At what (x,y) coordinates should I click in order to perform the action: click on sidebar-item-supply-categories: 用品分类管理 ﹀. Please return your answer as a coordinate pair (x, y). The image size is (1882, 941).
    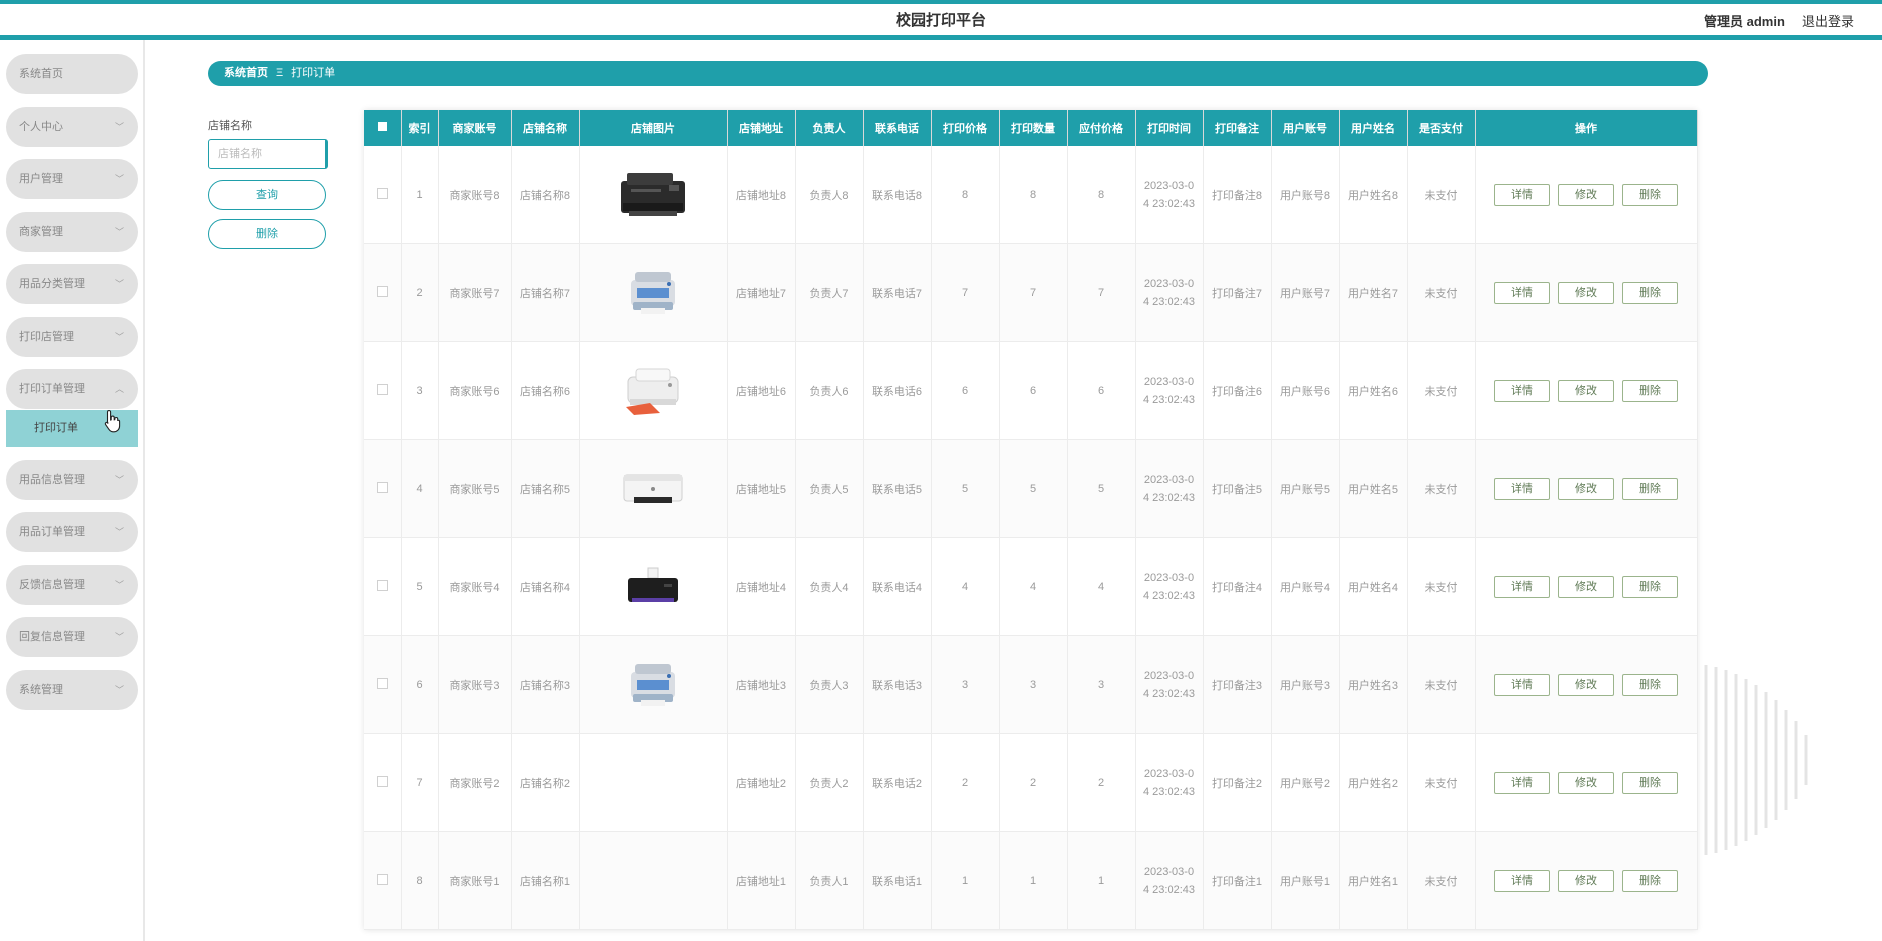
    Looking at the image, I should click on (72, 284).